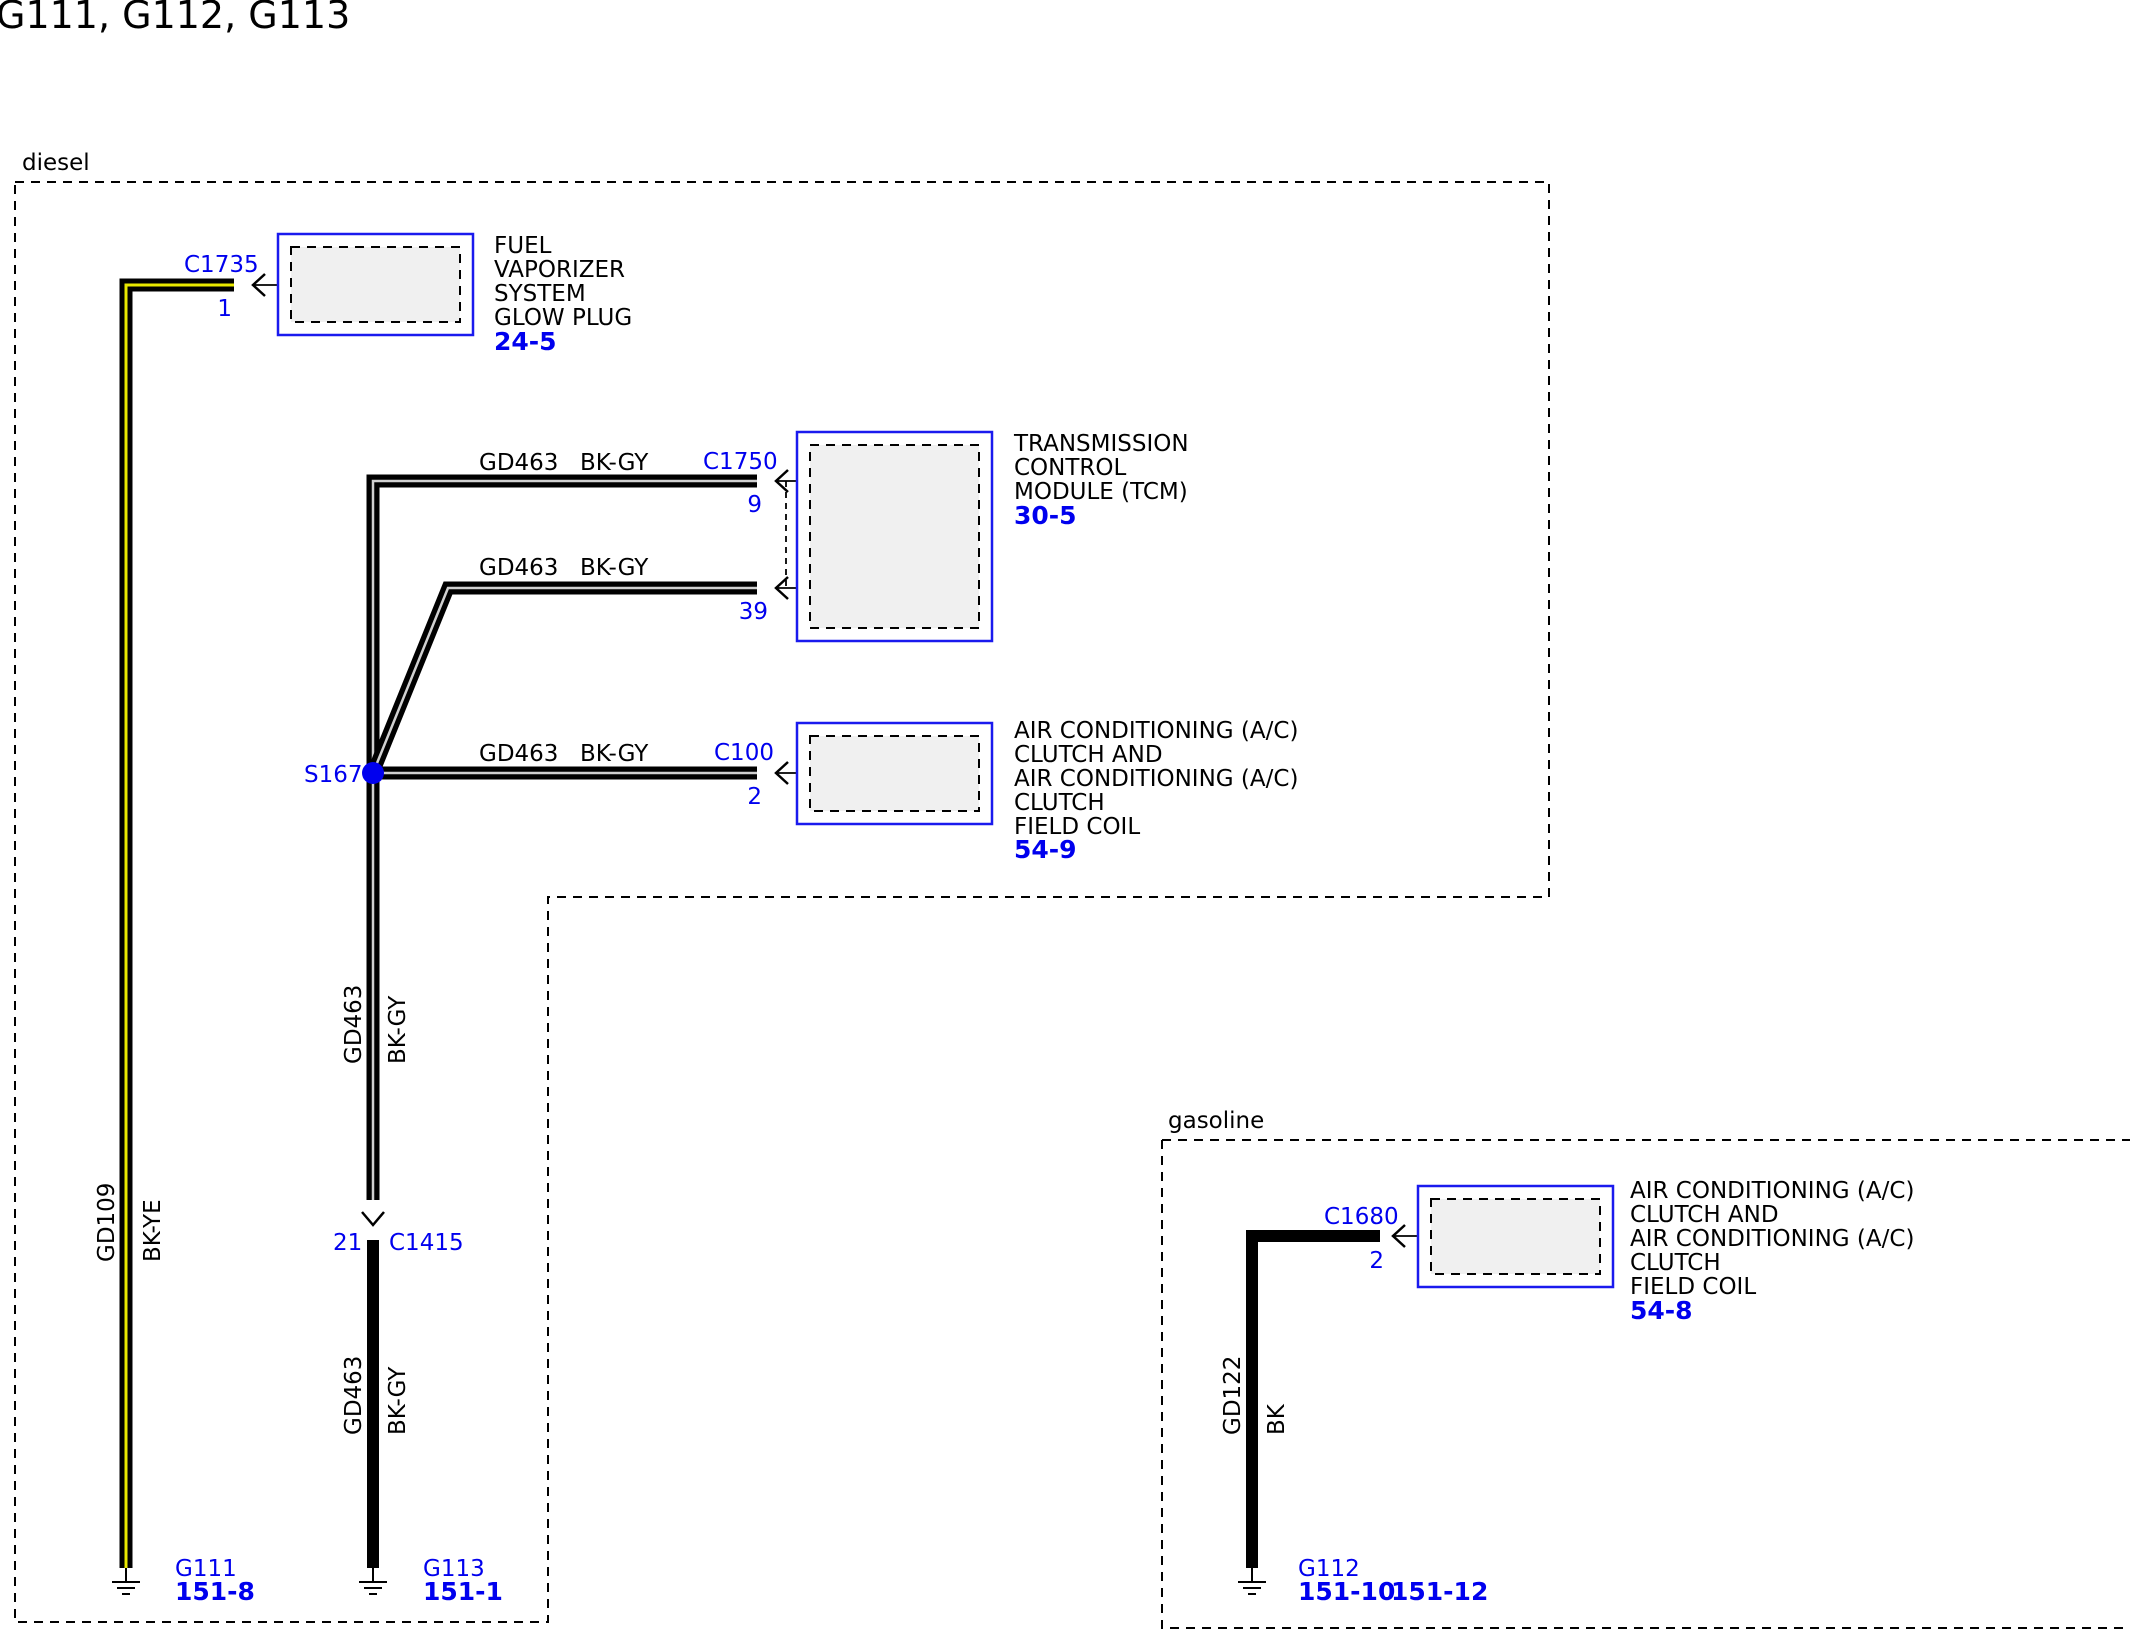 The width and height of the screenshot is (2130, 1631). I want to click on pin-arrow-c1415, so click(373, 1219).